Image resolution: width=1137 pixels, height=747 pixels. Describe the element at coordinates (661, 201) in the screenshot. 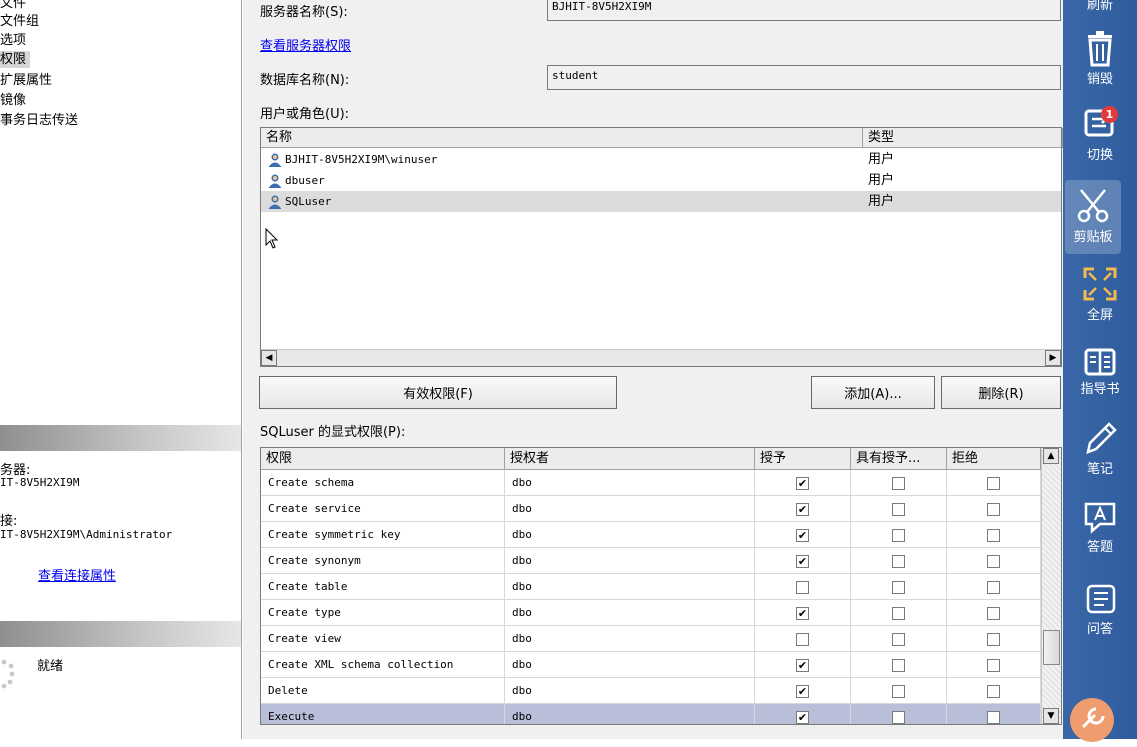

I see `user-row: SQLuser 用户` at that location.